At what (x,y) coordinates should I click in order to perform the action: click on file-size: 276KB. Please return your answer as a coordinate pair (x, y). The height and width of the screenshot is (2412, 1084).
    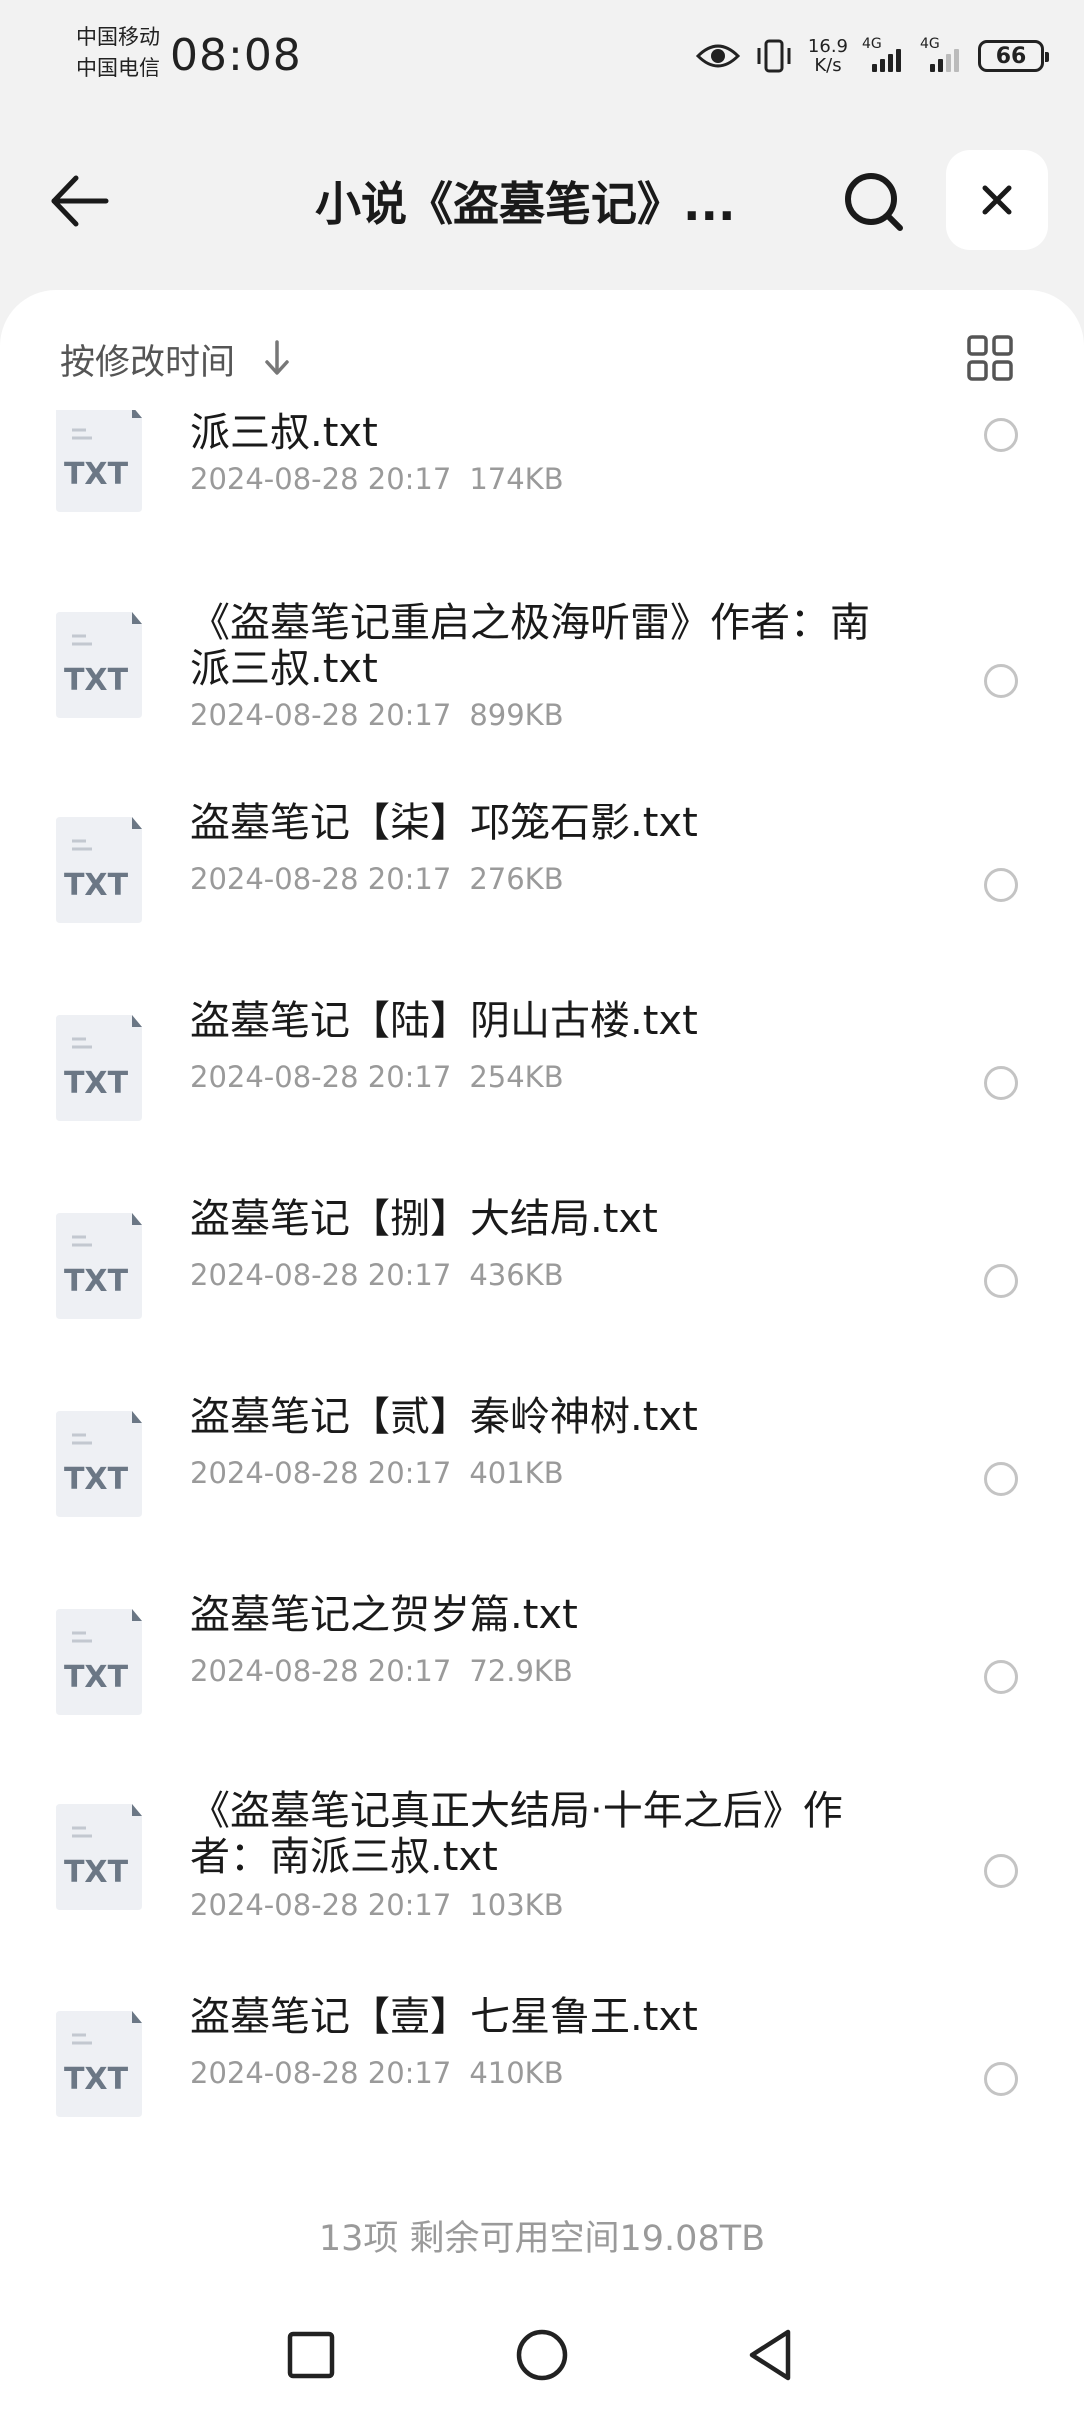
    Looking at the image, I should click on (516, 879).